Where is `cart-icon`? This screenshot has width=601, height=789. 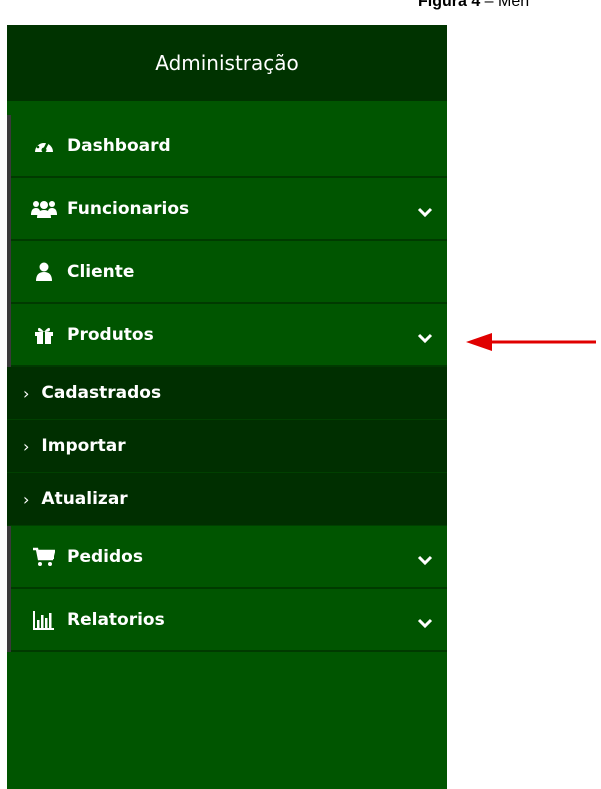 cart-icon is located at coordinates (44, 557).